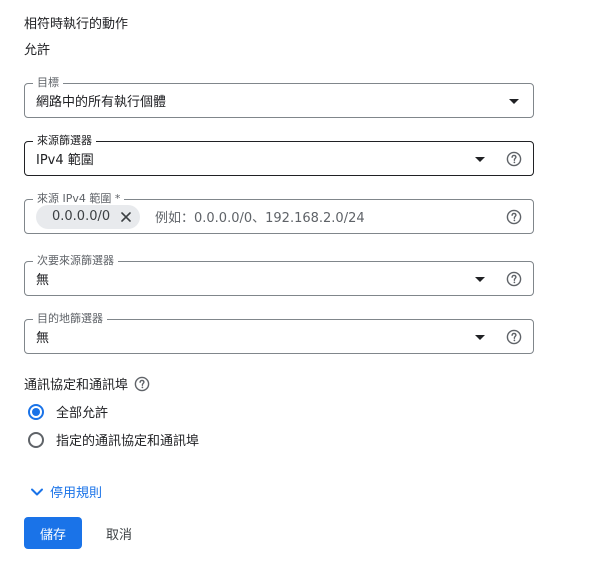  What do you see at coordinates (79, 199) in the screenshot?
I see `source-ipv4-label: 來源 IPv4 範圍 *` at bounding box center [79, 199].